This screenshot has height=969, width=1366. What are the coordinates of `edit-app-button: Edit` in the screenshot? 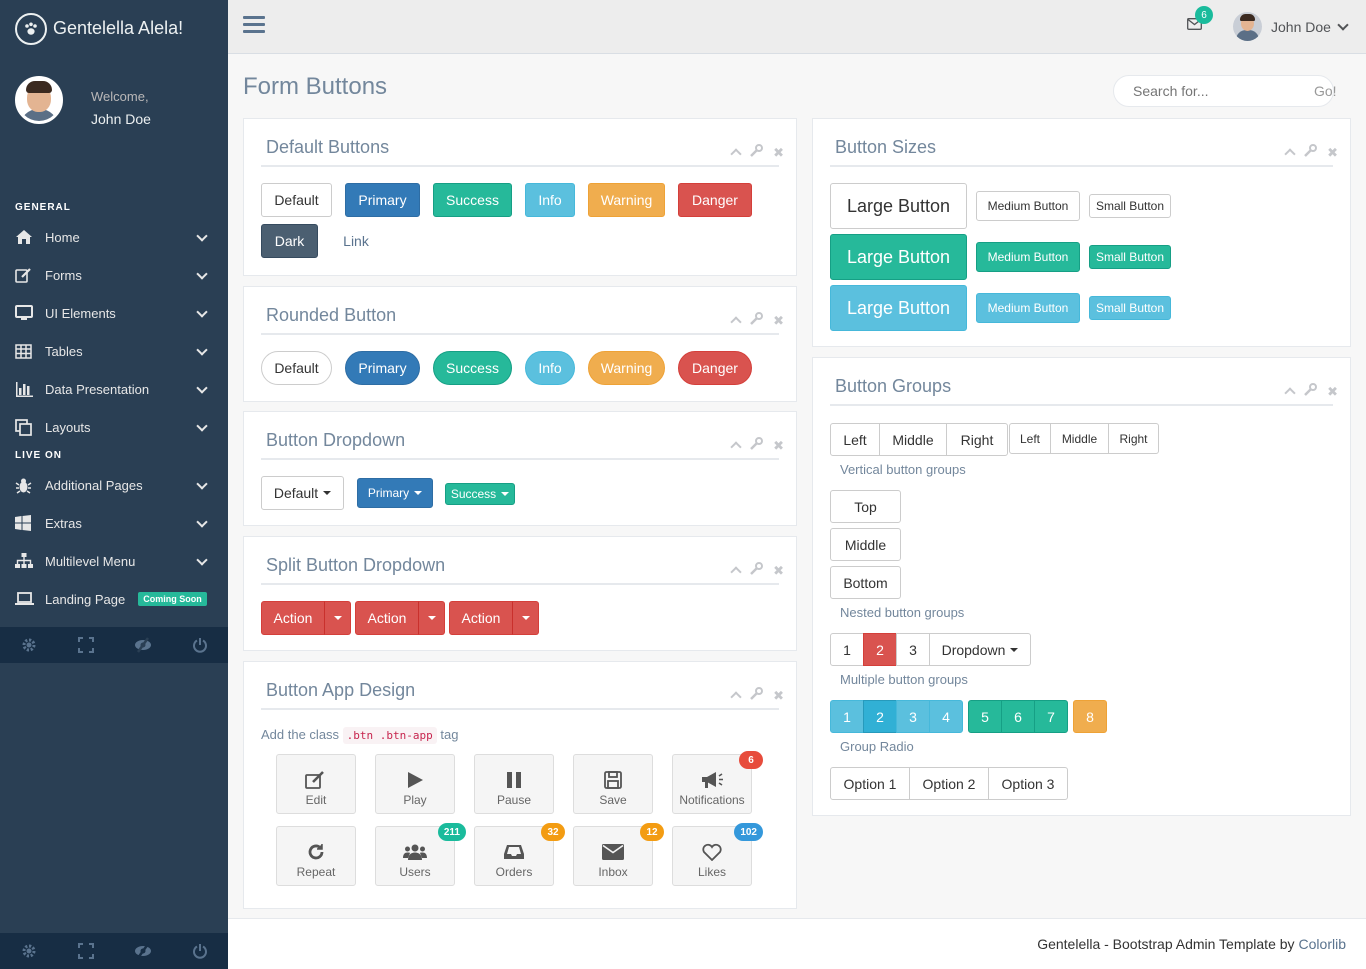 It's located at (316, 784).